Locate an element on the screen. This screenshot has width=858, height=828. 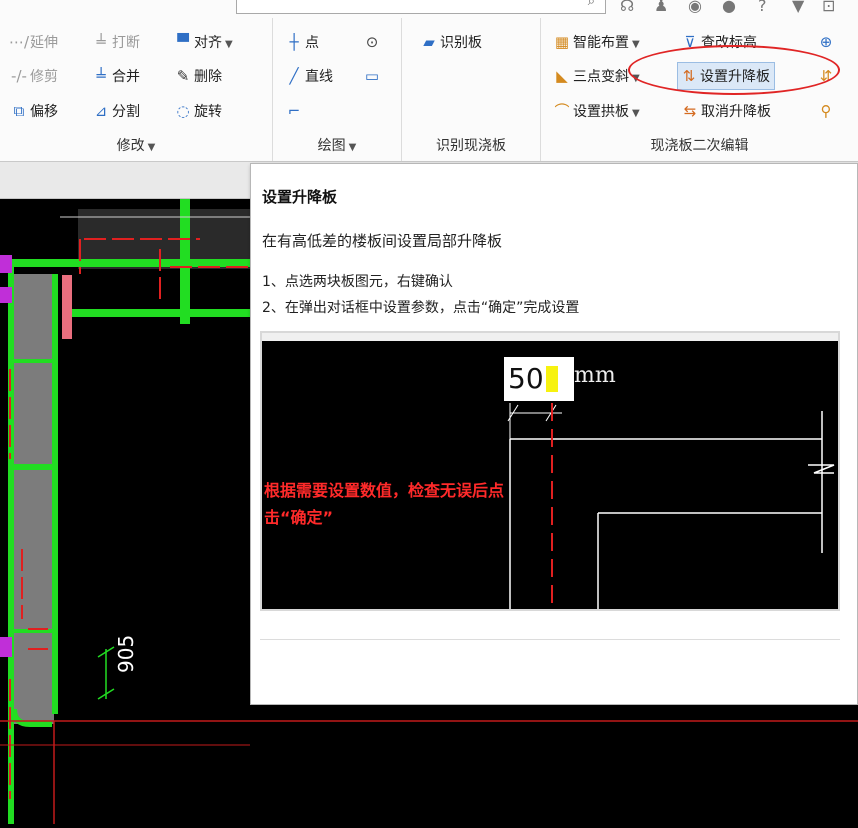
set-arch-button: ⌒ 设置拱板 ▼ is located at coordinates (595, 111).